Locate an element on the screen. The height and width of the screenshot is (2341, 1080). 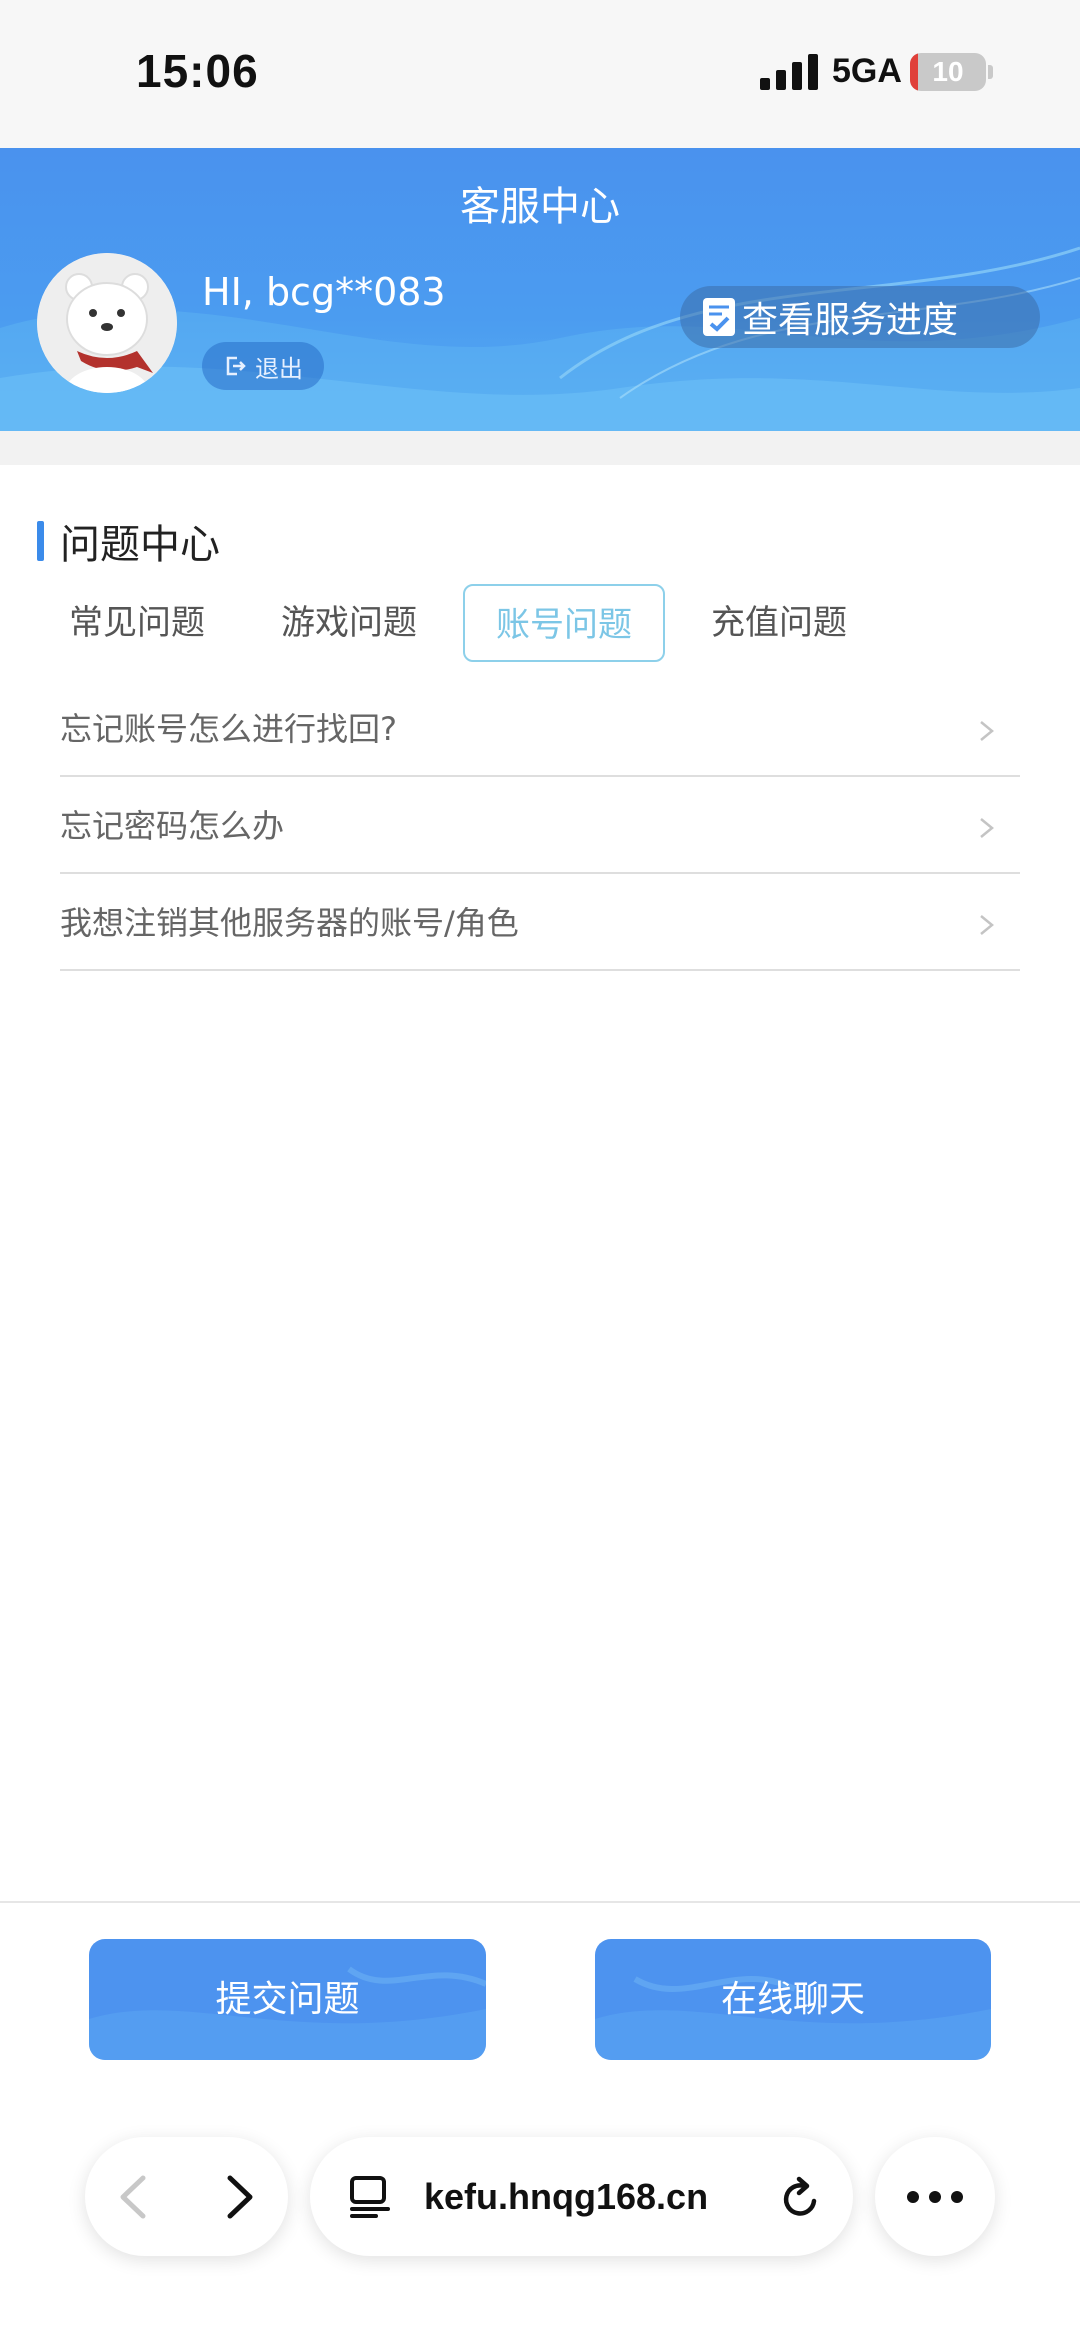
more-button is located at coordinates (935, 2196).